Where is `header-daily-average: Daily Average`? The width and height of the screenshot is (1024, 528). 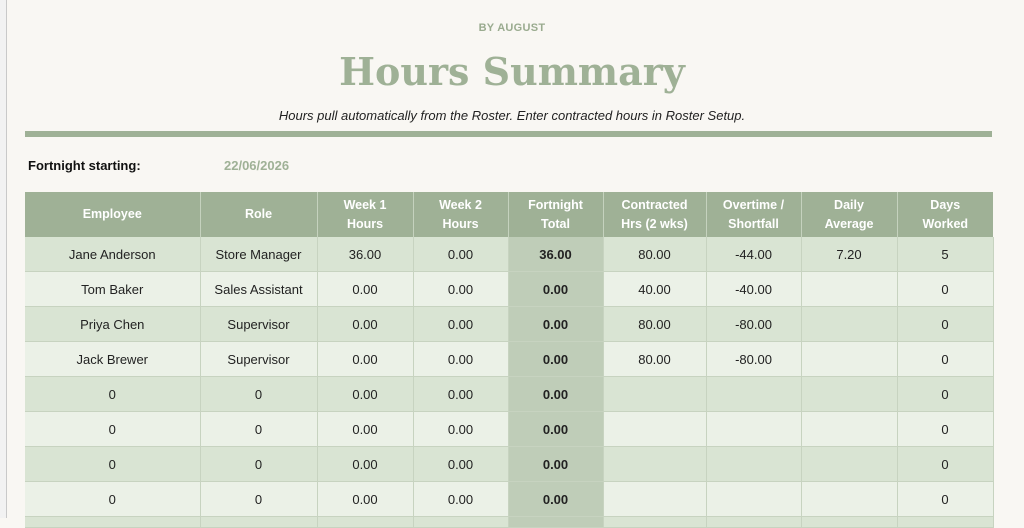 header-daily-average: Daily Average is located at coordinates (849, 214).